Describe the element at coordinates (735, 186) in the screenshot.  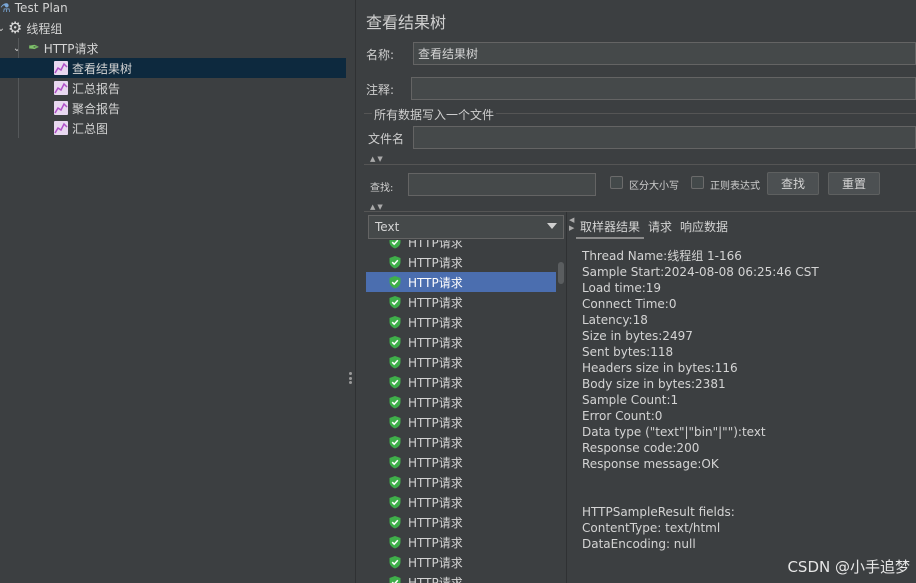
I see `regex-label: 正则表达式` at that location.